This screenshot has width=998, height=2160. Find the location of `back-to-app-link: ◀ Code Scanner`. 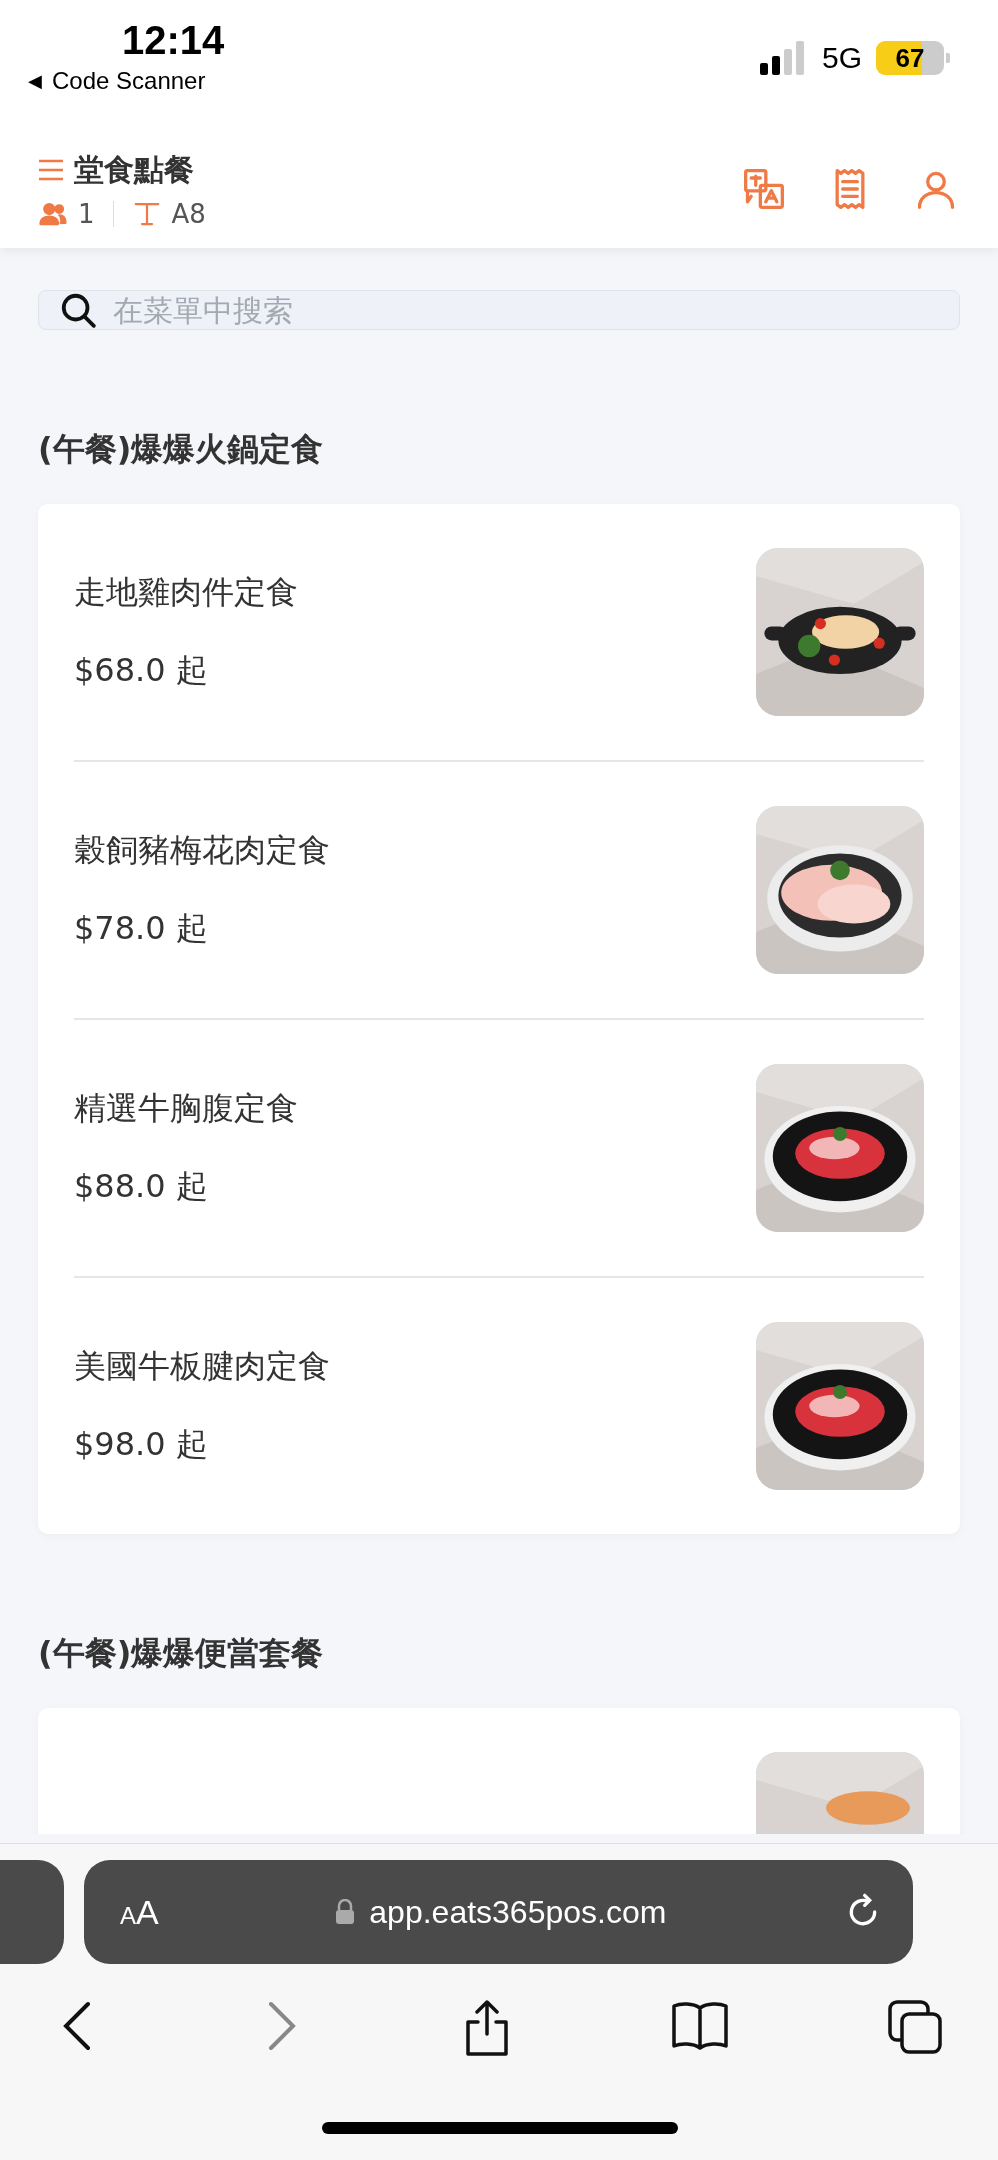

back-to-app-link: ◀ Code Scanner is located at coordinates (126, 81).